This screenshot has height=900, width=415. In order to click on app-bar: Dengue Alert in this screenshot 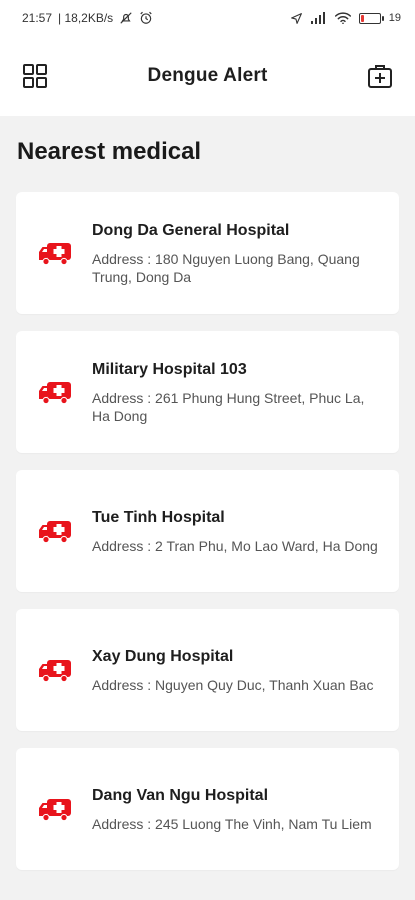, I will do `click(207, 76)`.